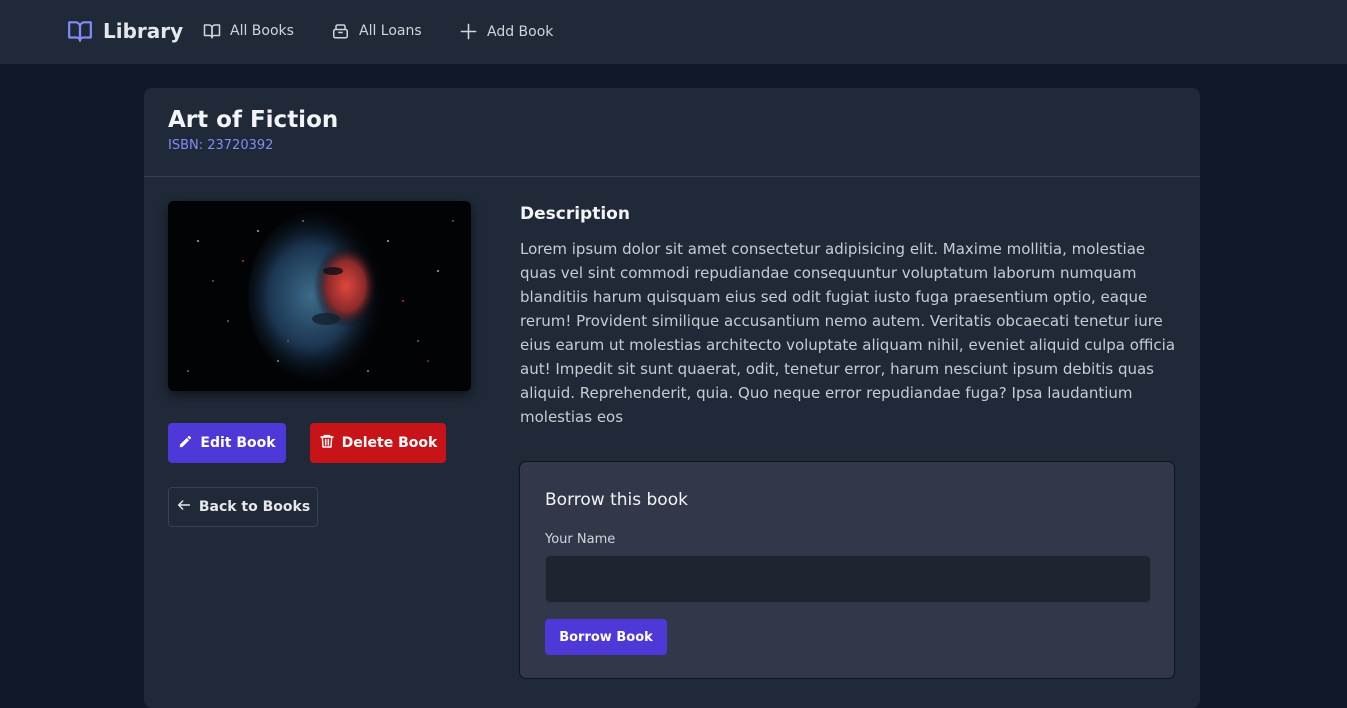 The image size is (1347, 708). What do you see at coordinates (319, 296) in the screenshot?
I see `book-cover-image` at bounding box center [319, 296].